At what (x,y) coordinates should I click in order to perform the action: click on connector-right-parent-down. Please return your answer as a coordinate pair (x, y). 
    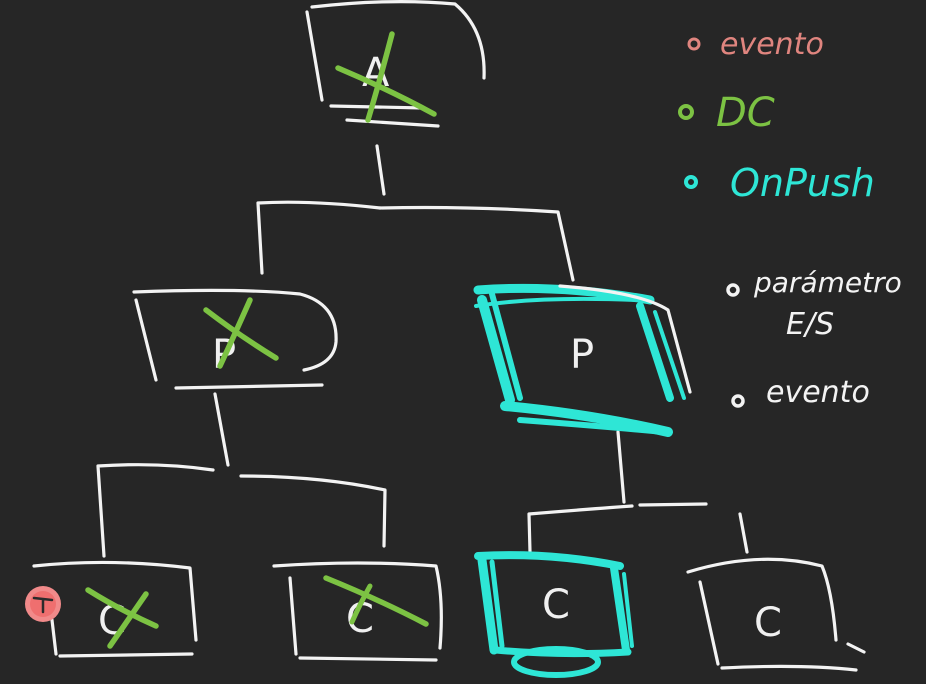
    Looking at the image, I should click on (621, 467).